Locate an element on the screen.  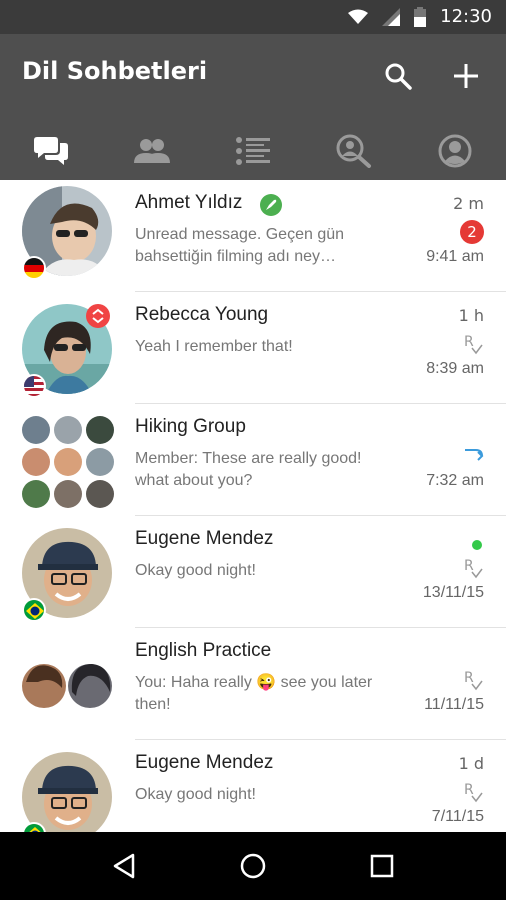
usa-flag-icon is located at coordinates (34, 386).